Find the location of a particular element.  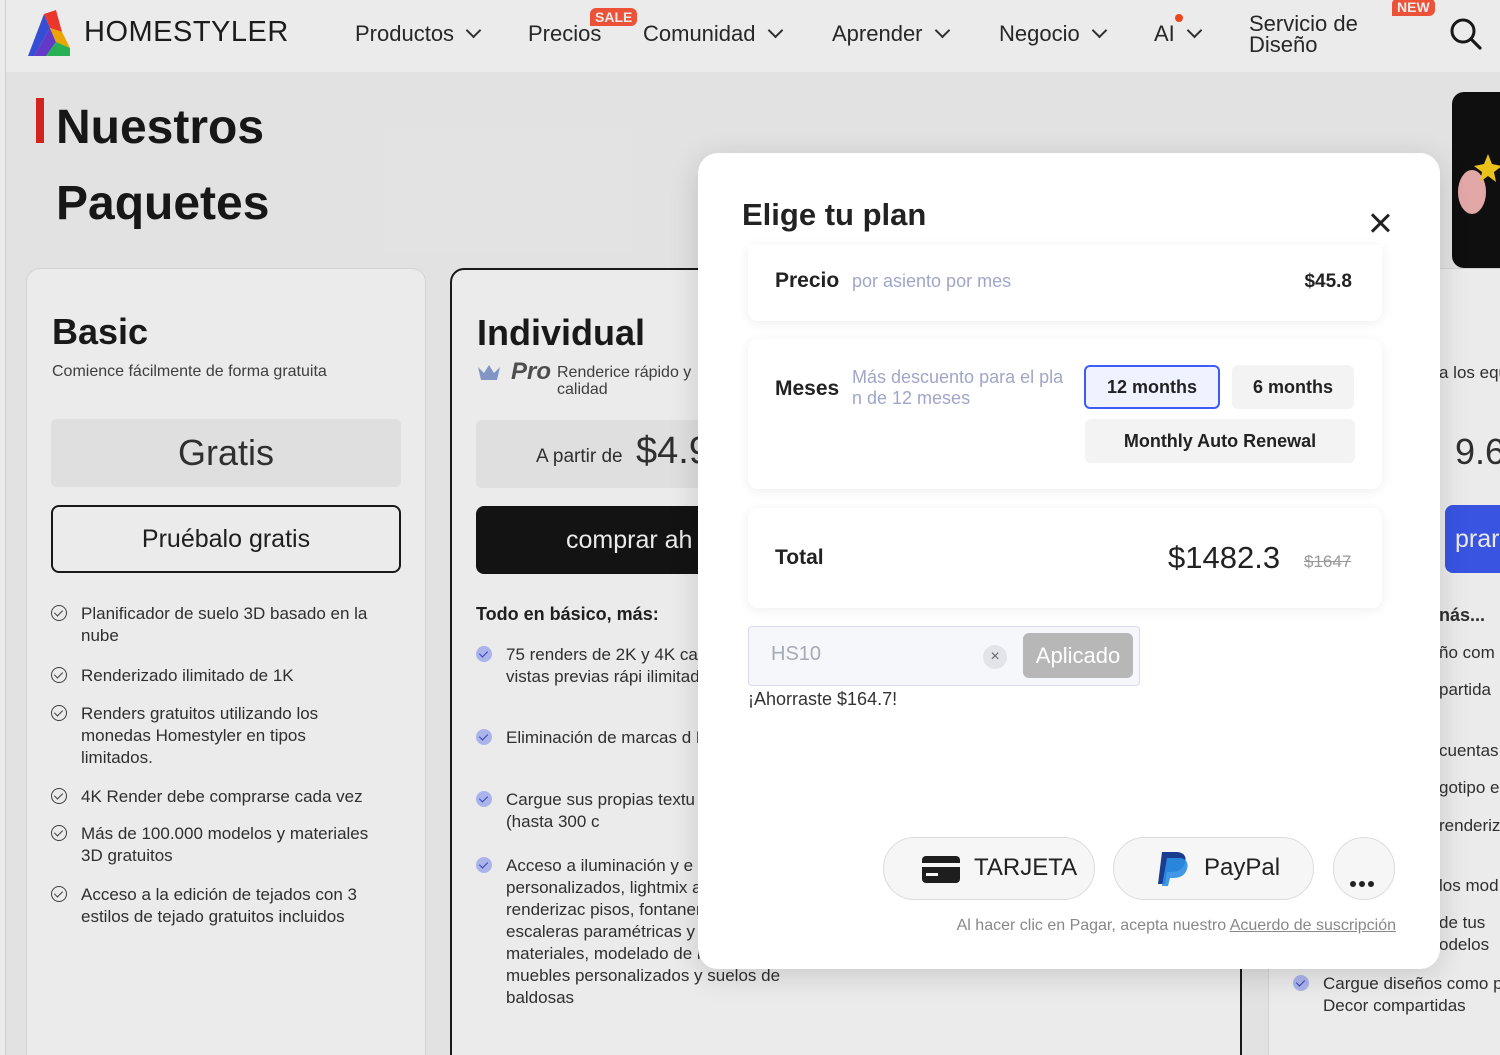

option-monthly-auto-renewal: Monthly Auto Renewal is located at coordinates (1220, 441).